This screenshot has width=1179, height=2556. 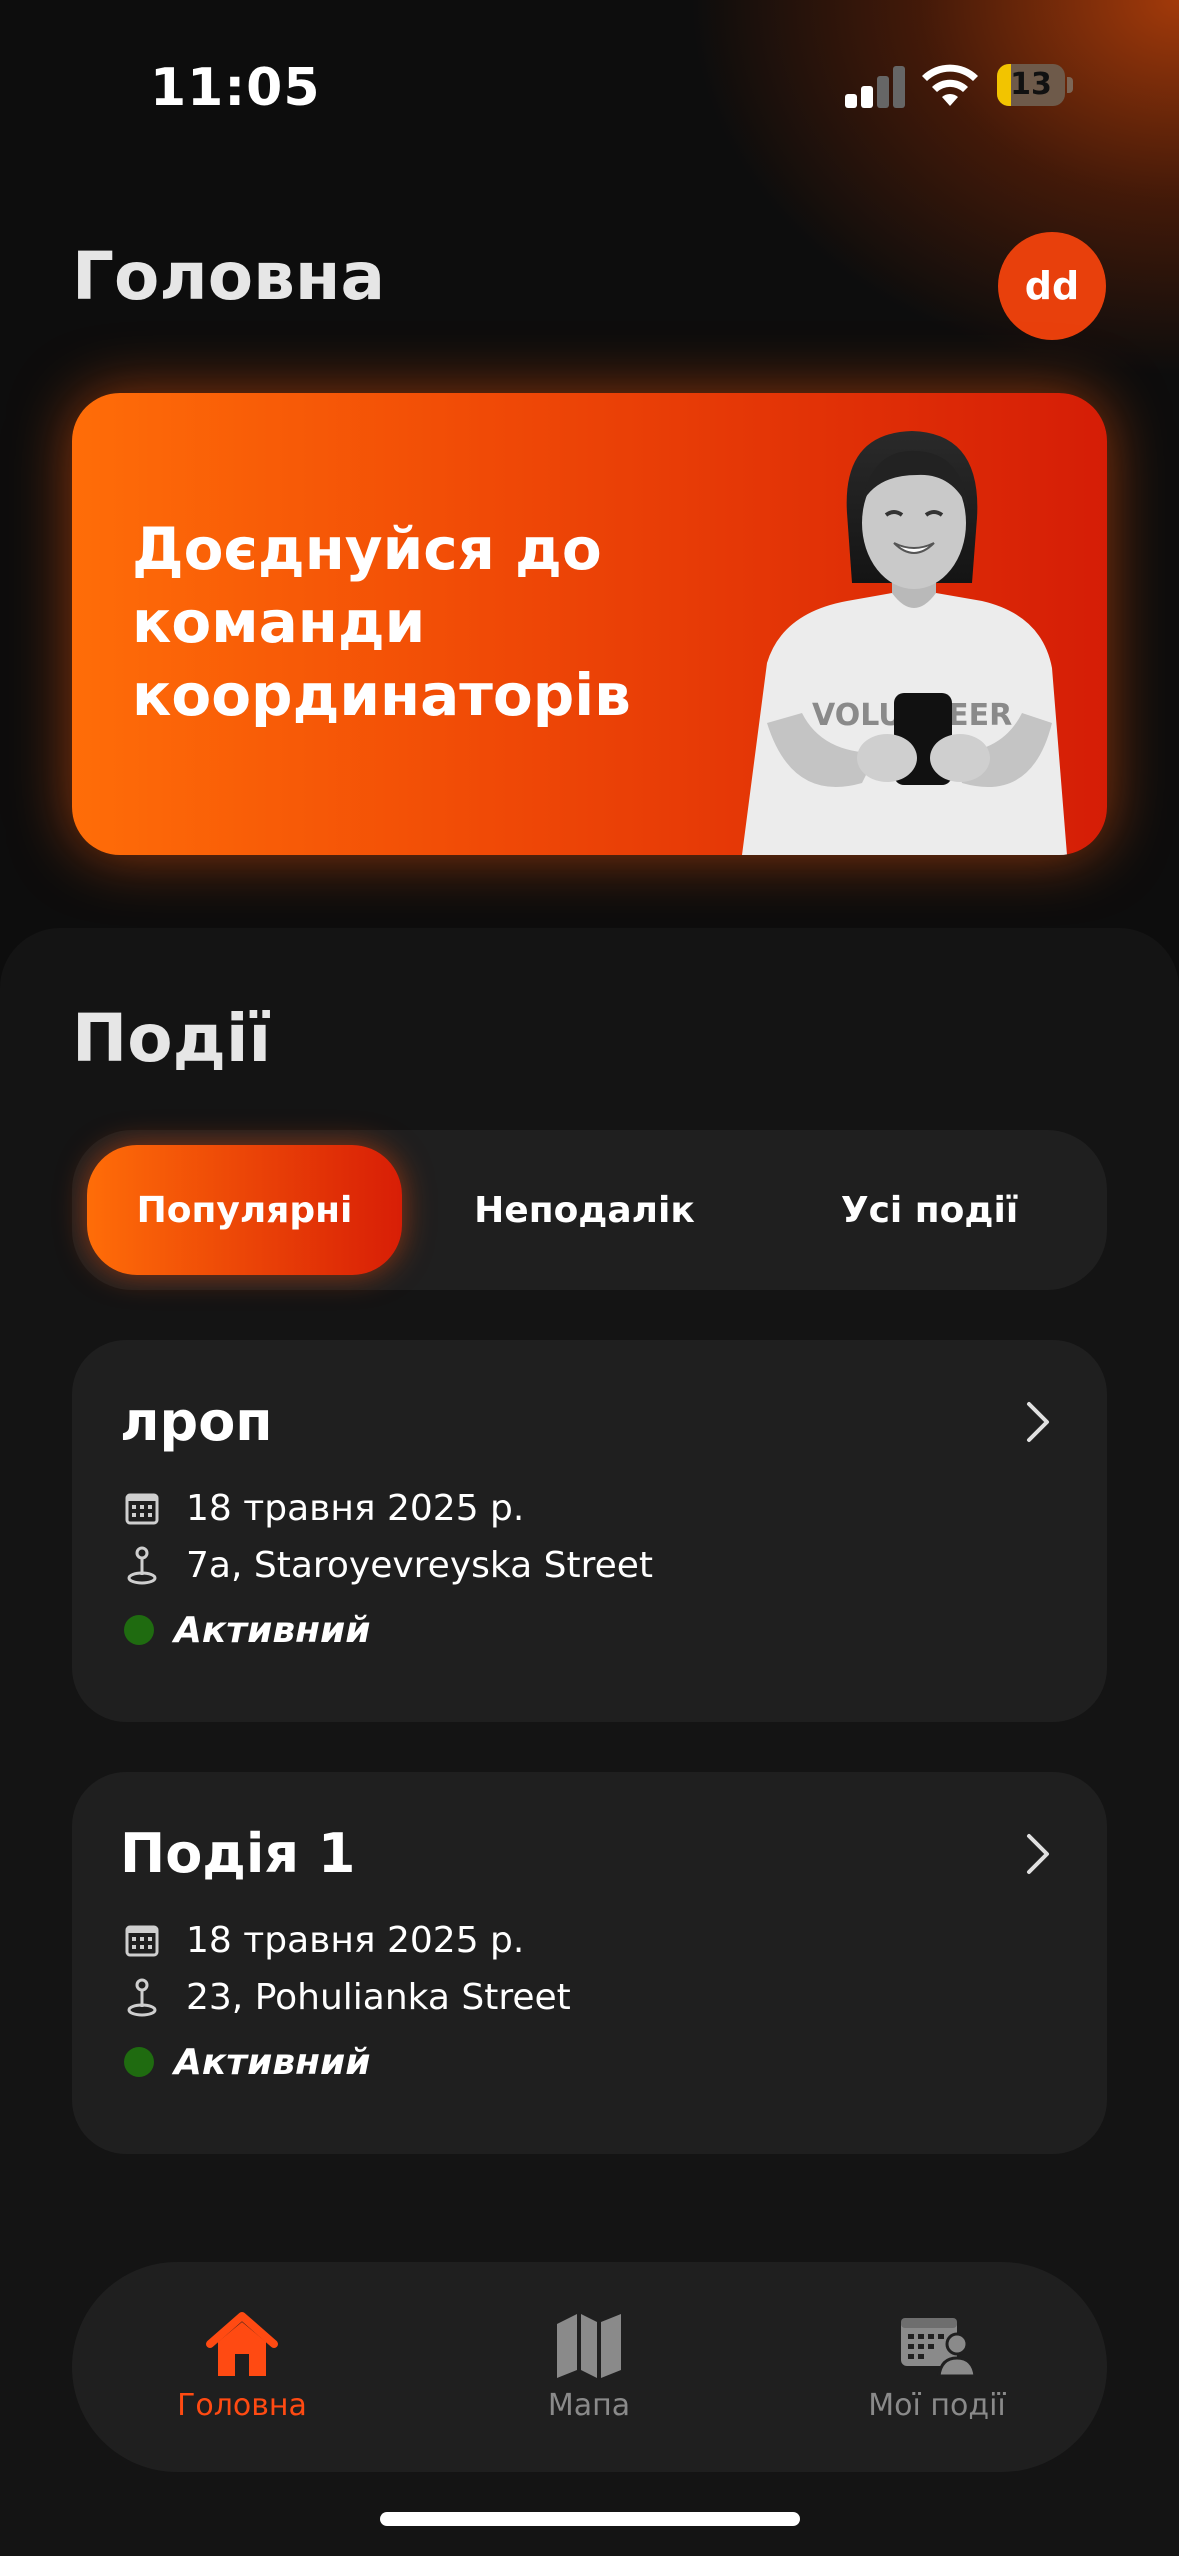 What do you see at coordinates (228, 276) in the screenshot?
I see `page-title: Головна` at bounding box center [228, 276].